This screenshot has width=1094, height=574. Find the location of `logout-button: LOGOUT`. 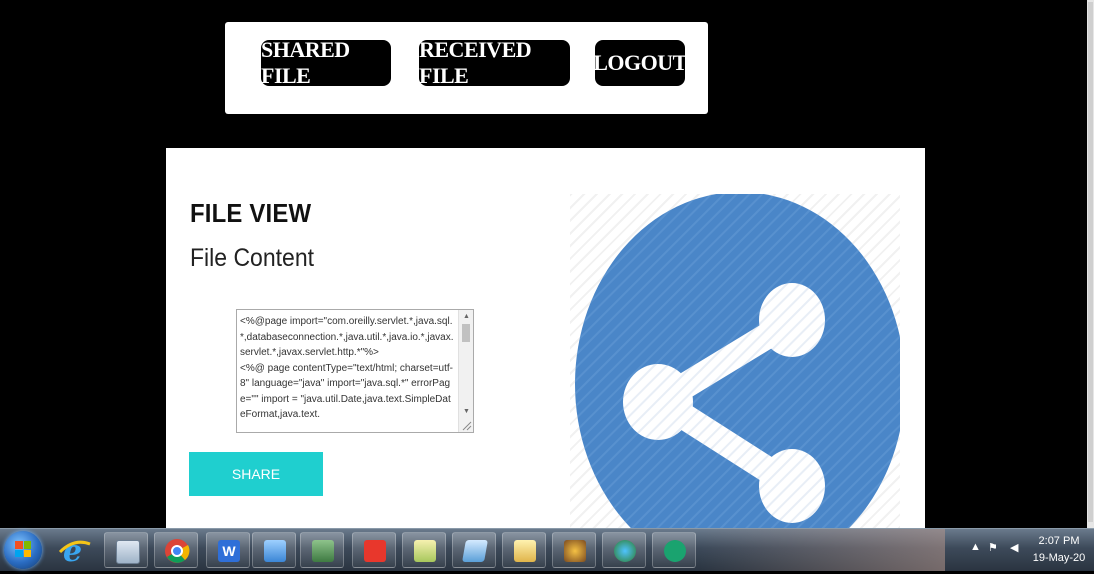

logout-button: LOGOUT is located at coordinates (640, 63).